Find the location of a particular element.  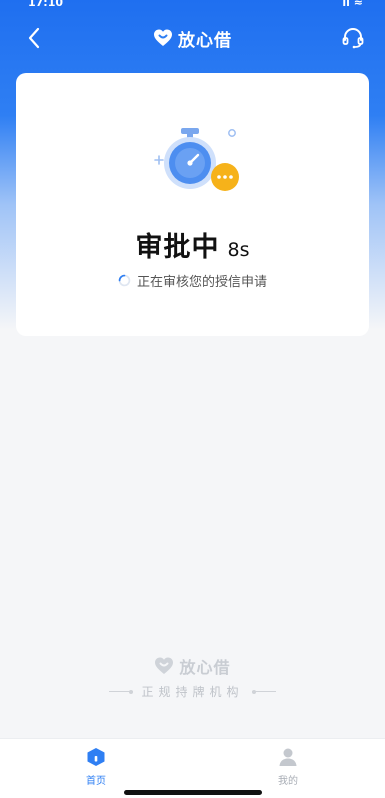

customer-service-button is located at coordinates (353, 38).